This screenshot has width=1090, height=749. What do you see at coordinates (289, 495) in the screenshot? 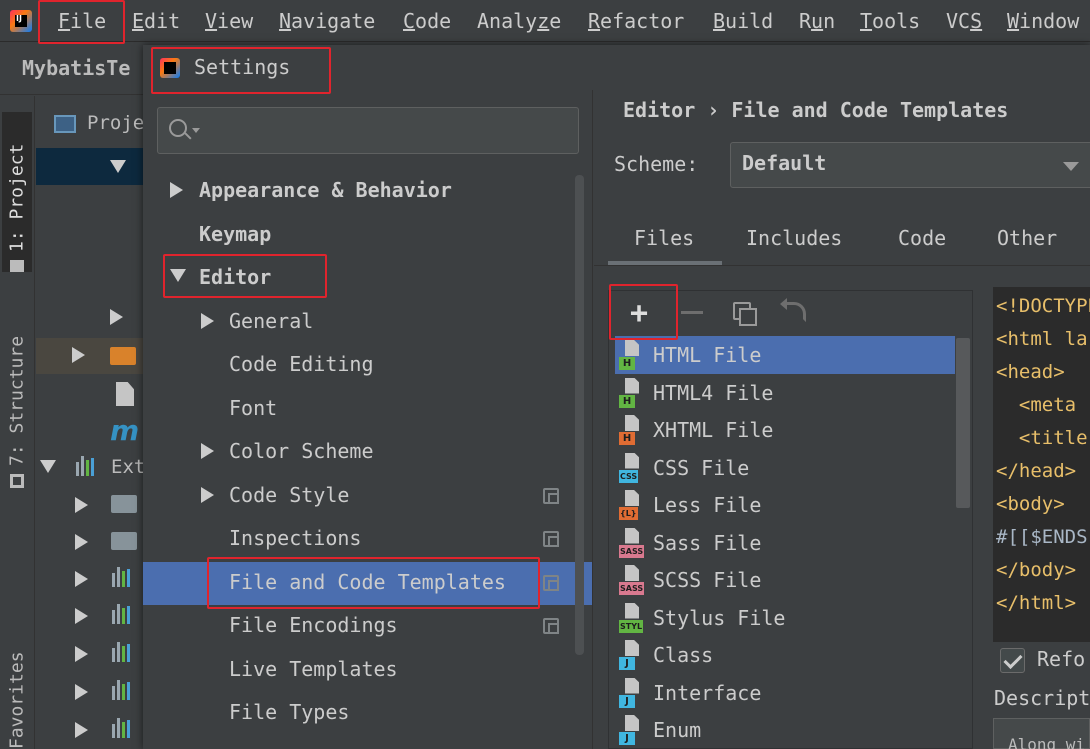
I see `tree-item-code-style: Code Style` at bounding box center [289, 495].